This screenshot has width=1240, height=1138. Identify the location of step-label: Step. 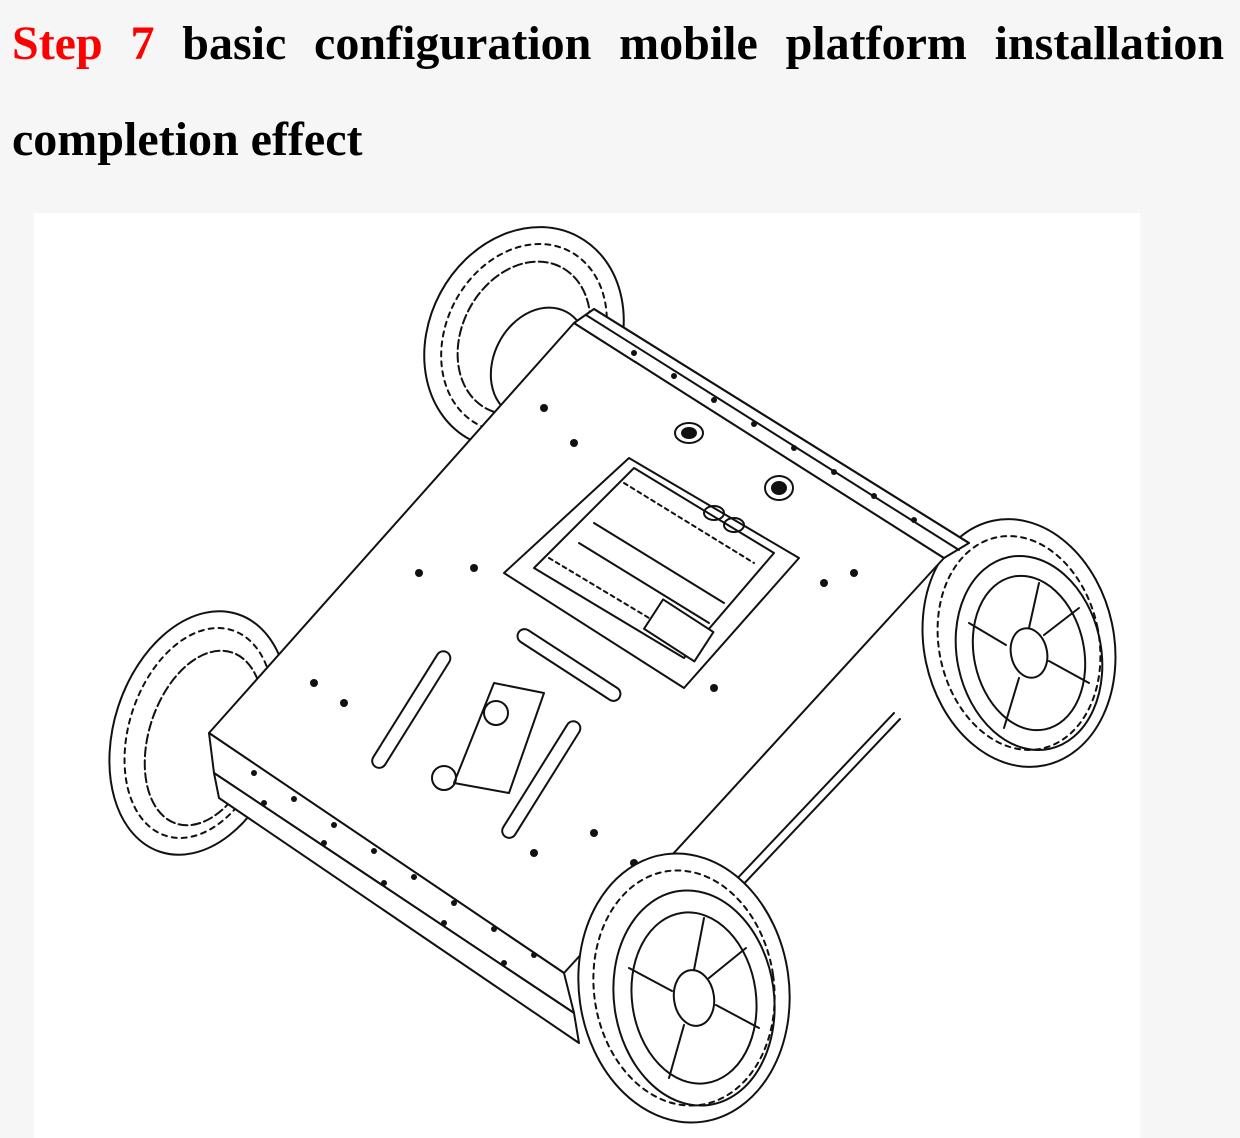
(57, 43).